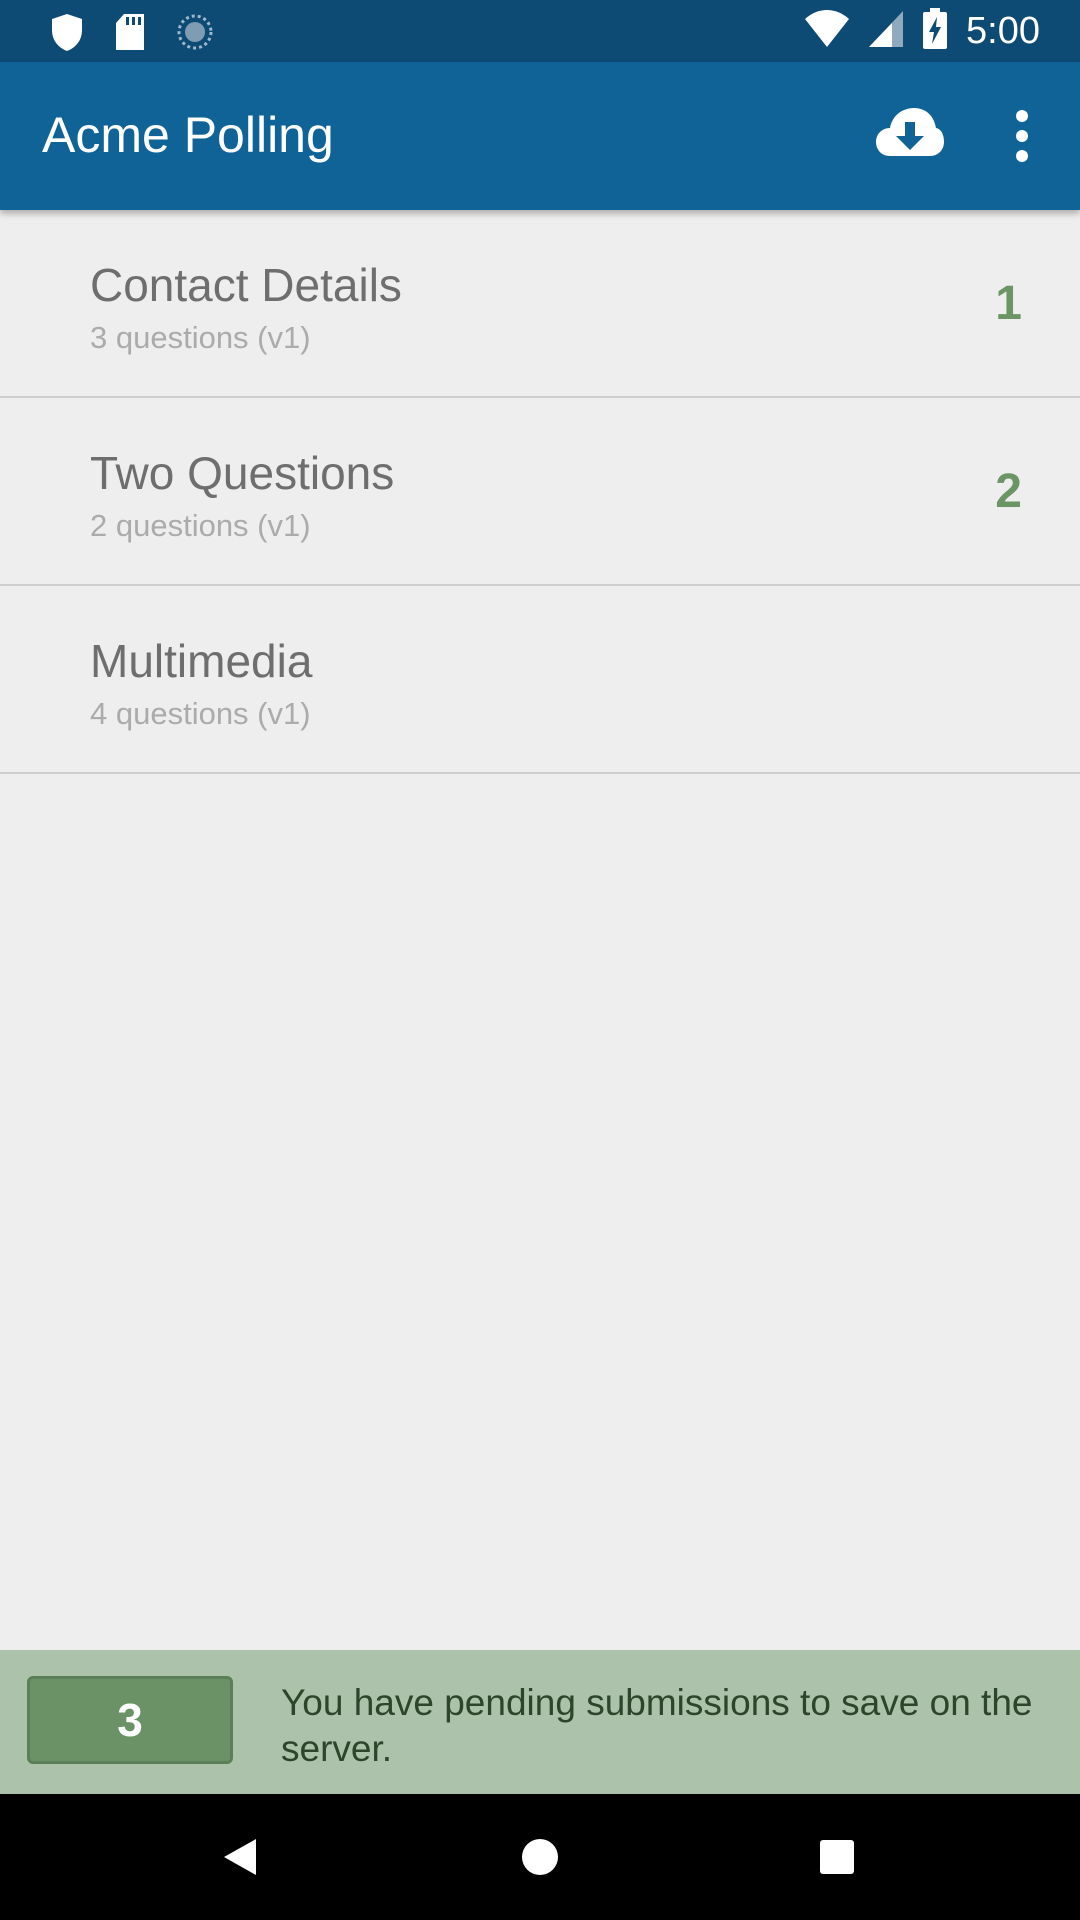  I want to click on form-name: Two Questions, so click(242, 473).